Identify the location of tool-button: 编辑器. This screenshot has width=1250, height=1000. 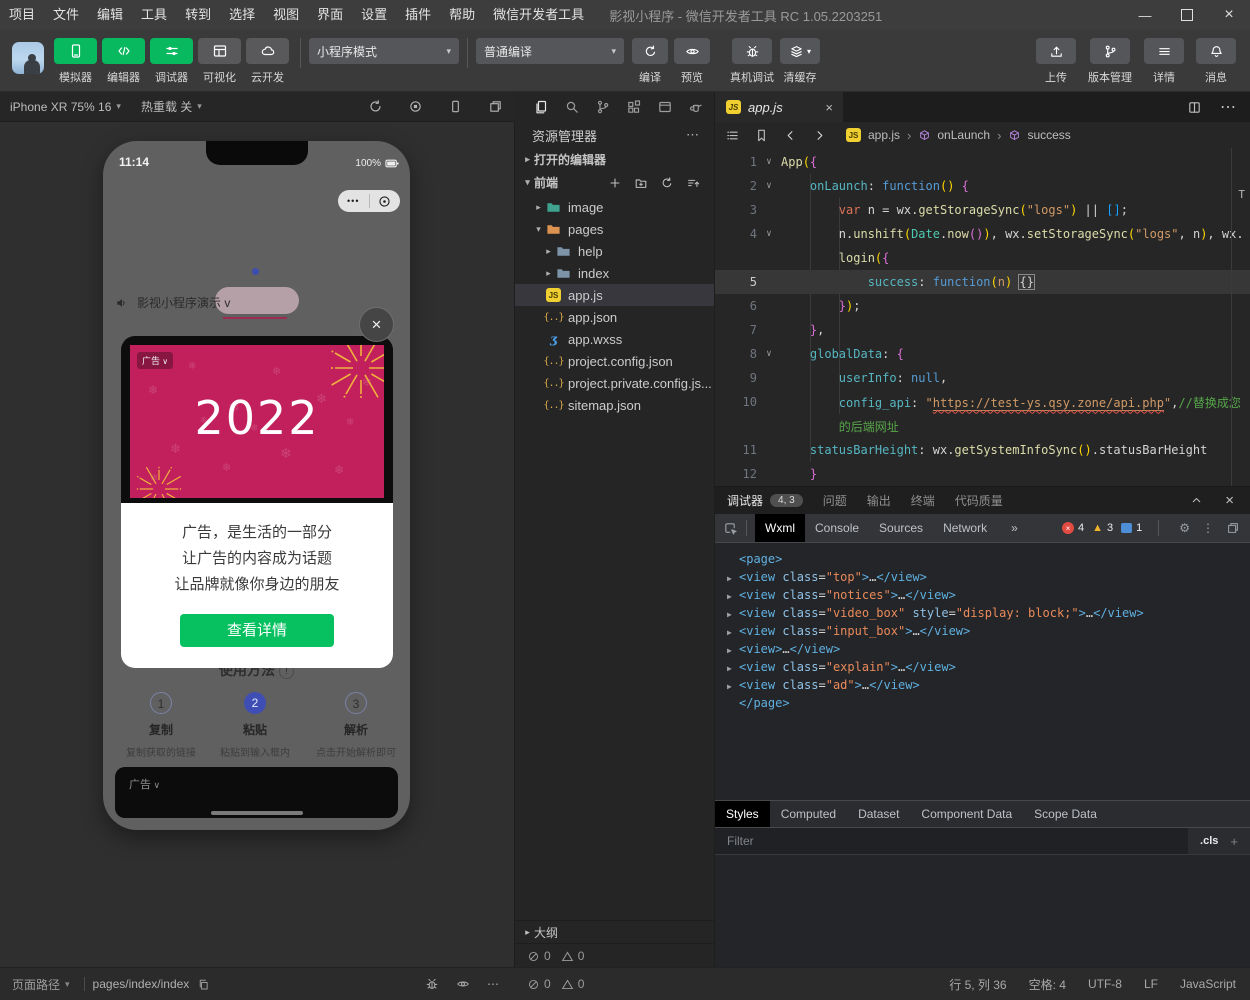
(123, 61).